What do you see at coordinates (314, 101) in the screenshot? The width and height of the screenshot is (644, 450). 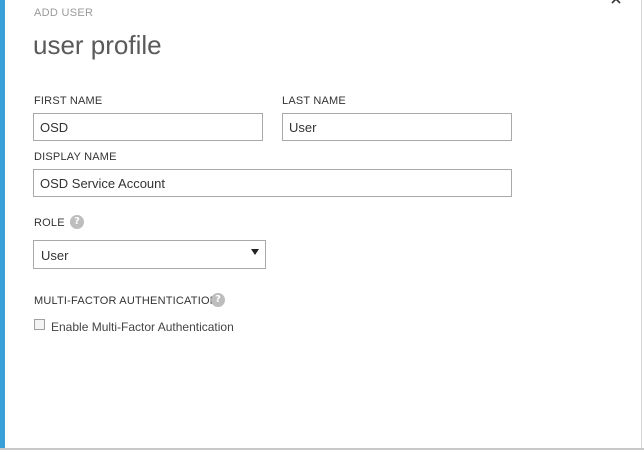 I see `last-name-label: LAST NAME` at bounding box center [314, 101].